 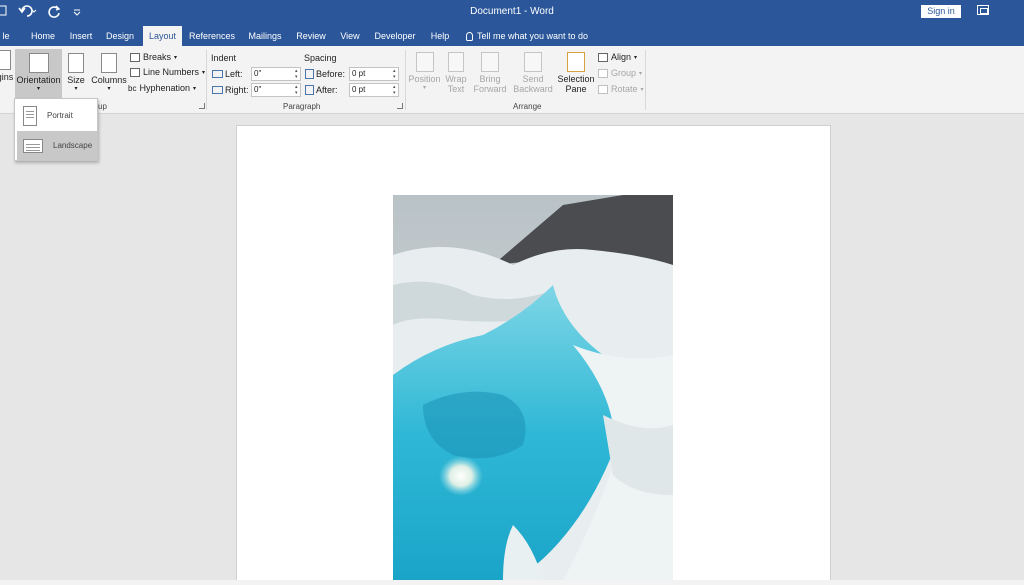 I want to click on selection-pane-label-2: Pane, so click(x=576, y=89).